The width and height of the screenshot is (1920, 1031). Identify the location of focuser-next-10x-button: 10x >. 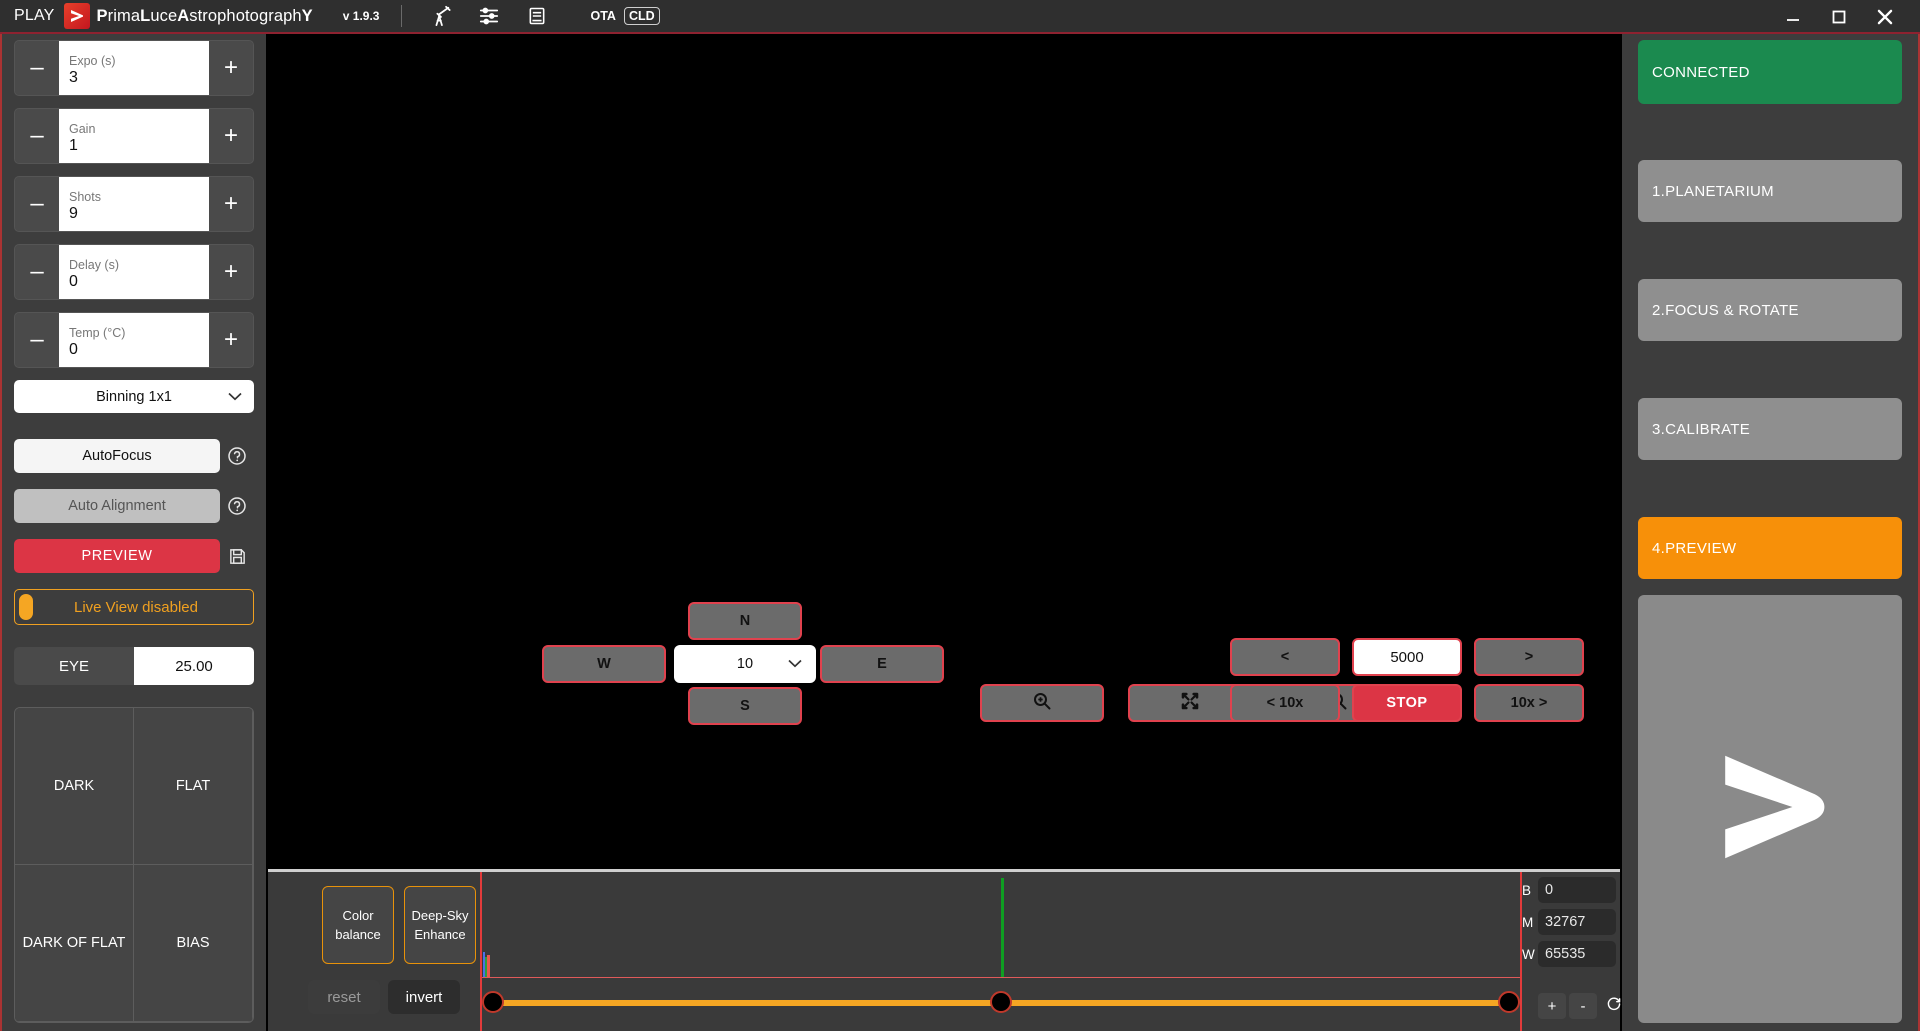
(1529, 703).